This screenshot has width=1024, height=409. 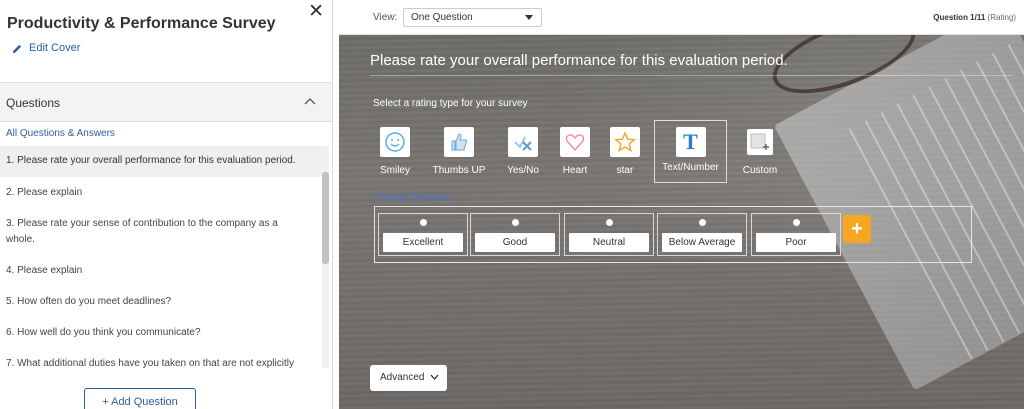 What do you see at coordinates (625, 142) in the screenshot?
I see `star-icon` at bounding box center [625, 142].